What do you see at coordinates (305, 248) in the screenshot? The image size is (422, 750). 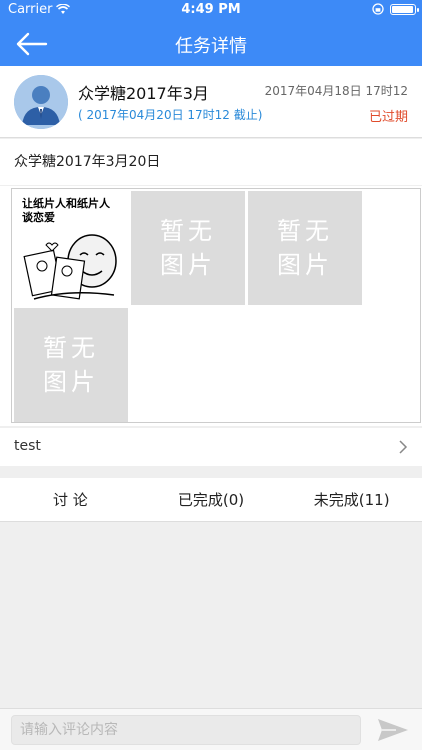 I see `gallery-placeholder-2: 暂无 图片` at bounding box center [305, 248].